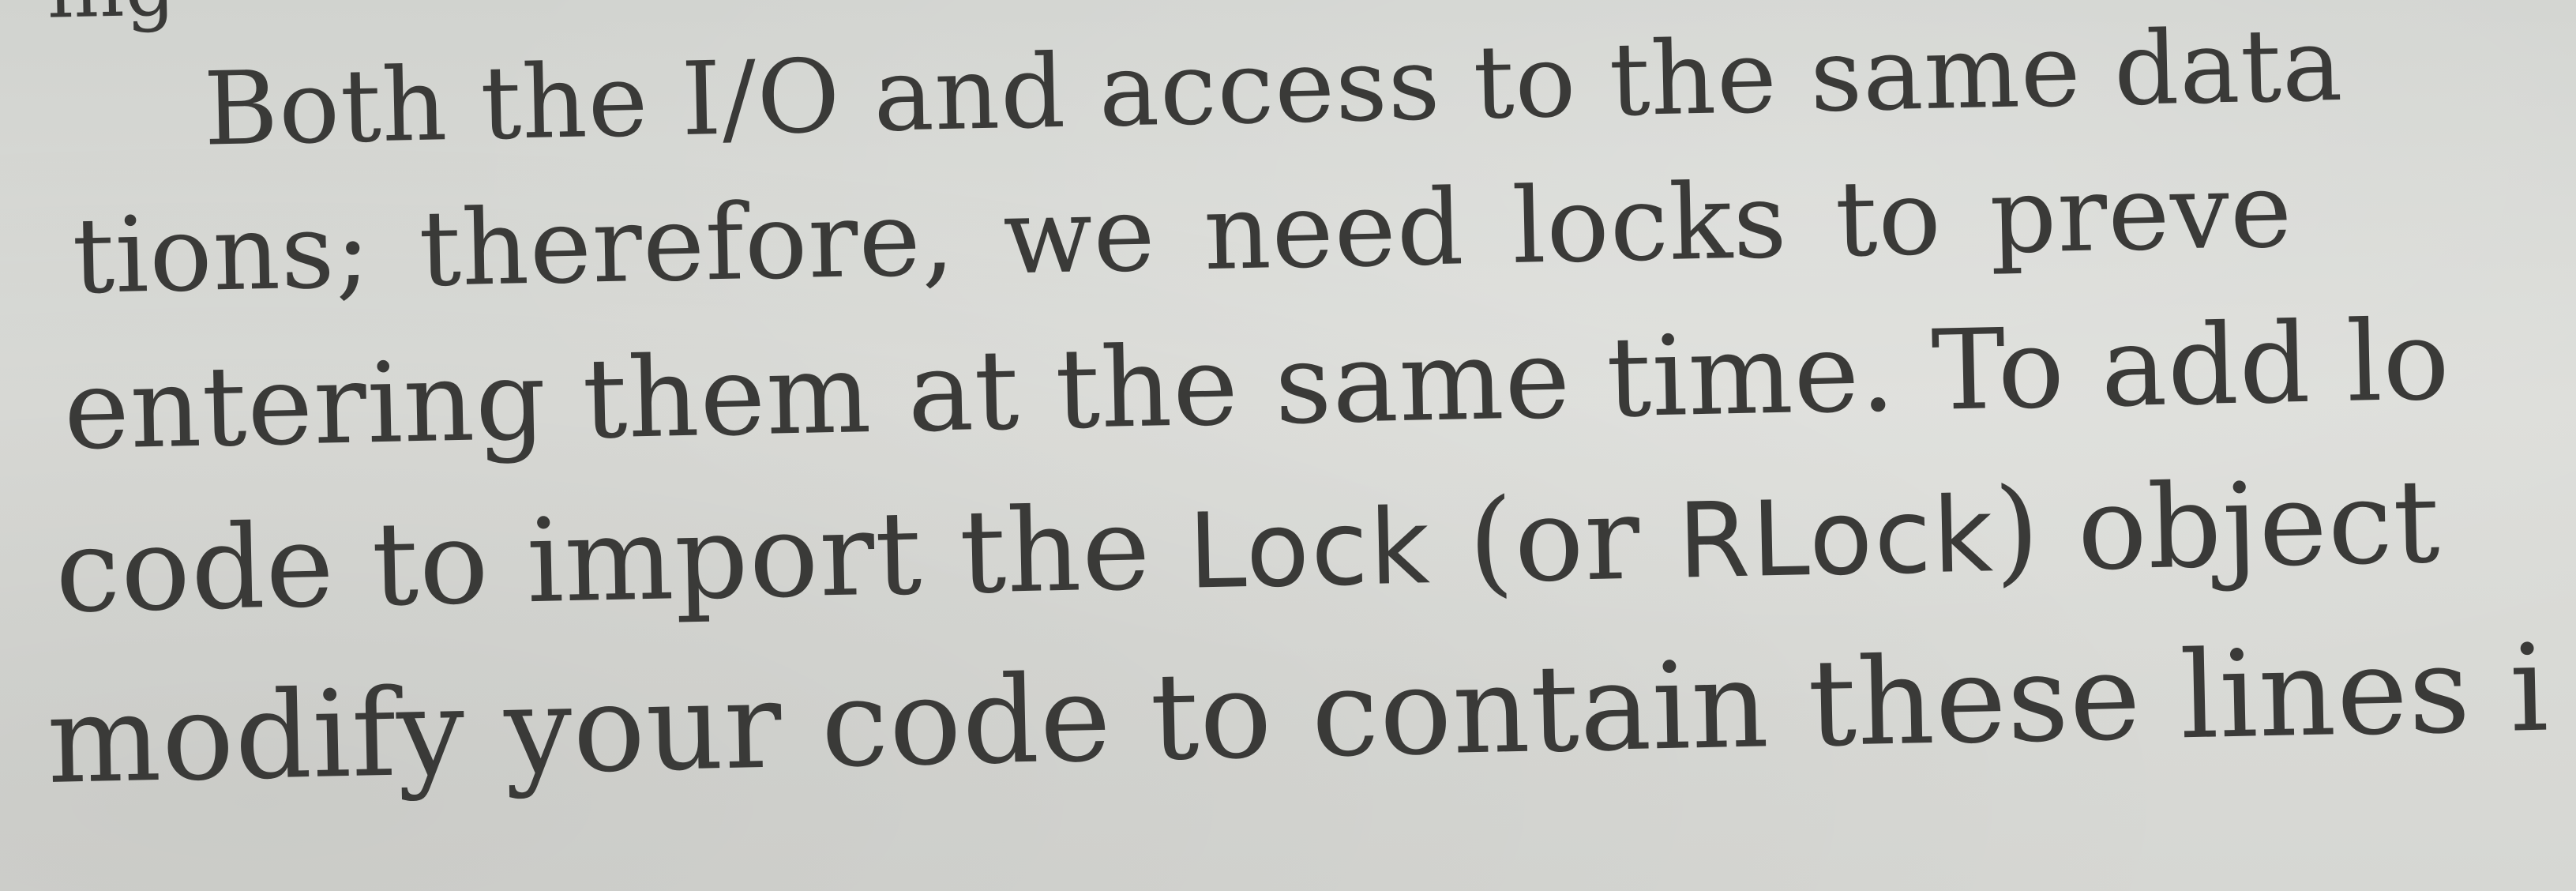 The width and height of the screenshot is (2576, 891). Describe the element at coordinates (1310, 549) in the screenshot. I see `code-term-lock: Lock` at that location.